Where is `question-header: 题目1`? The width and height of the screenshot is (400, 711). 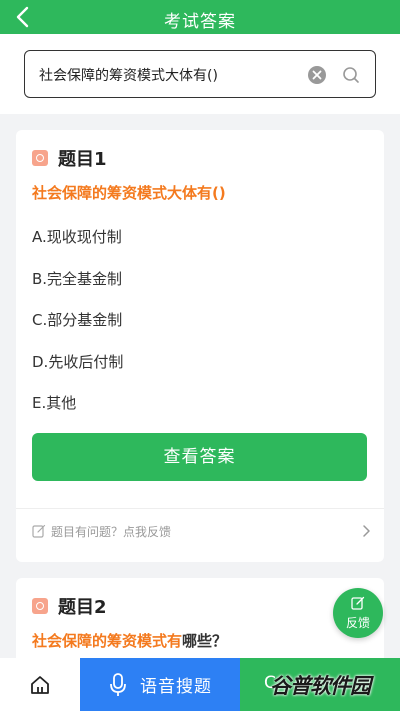 question-header: 题目1 is located at coordinates (69, 158).